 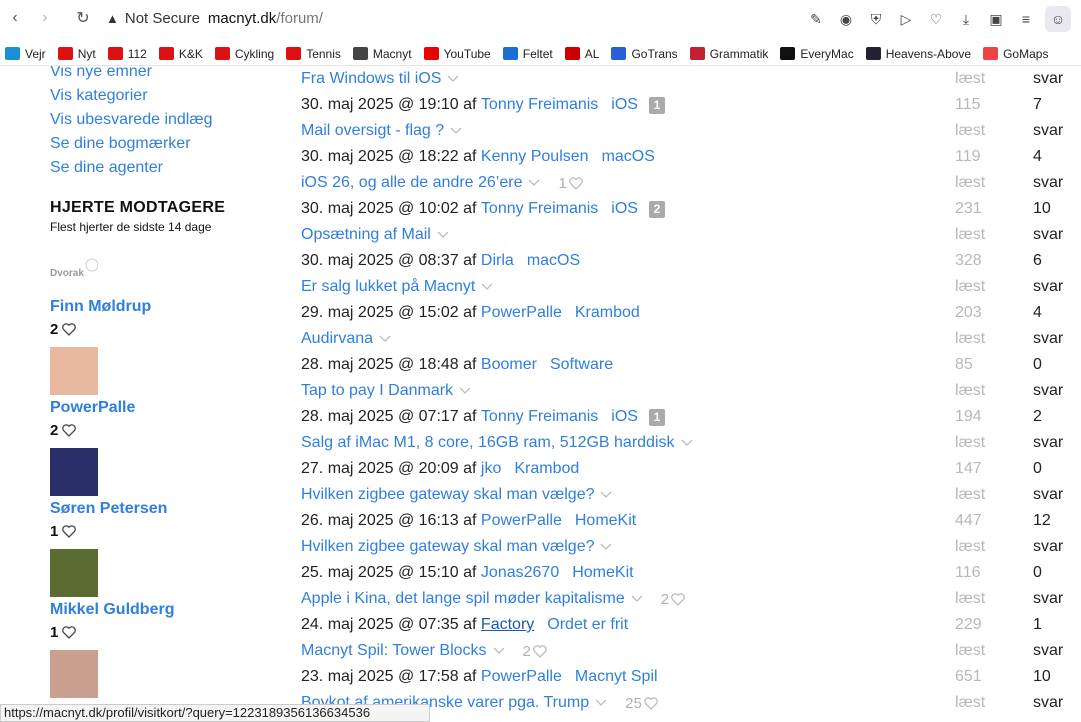 I want to click on topic-category: Ordet er frit, so click(x=587, y=625).